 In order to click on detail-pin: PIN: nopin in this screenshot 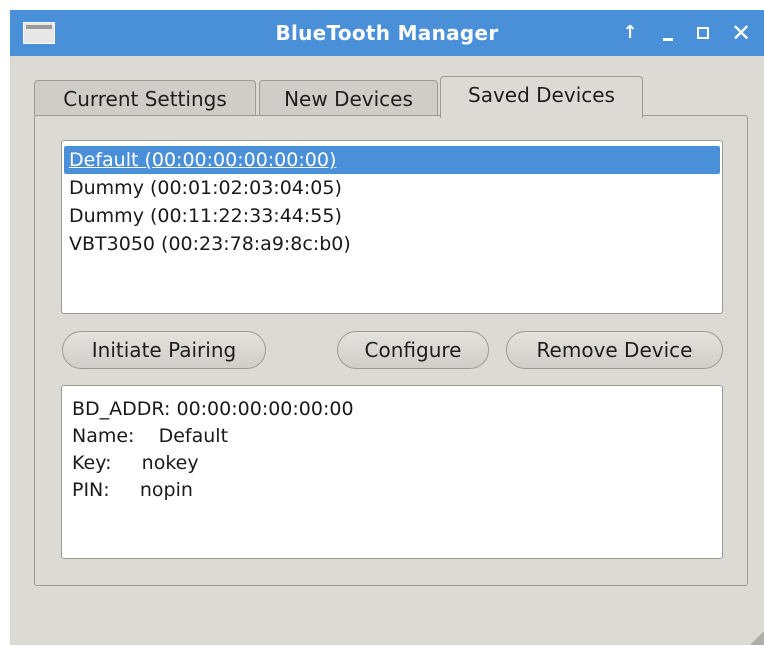, I will do `click(132, 490)`.